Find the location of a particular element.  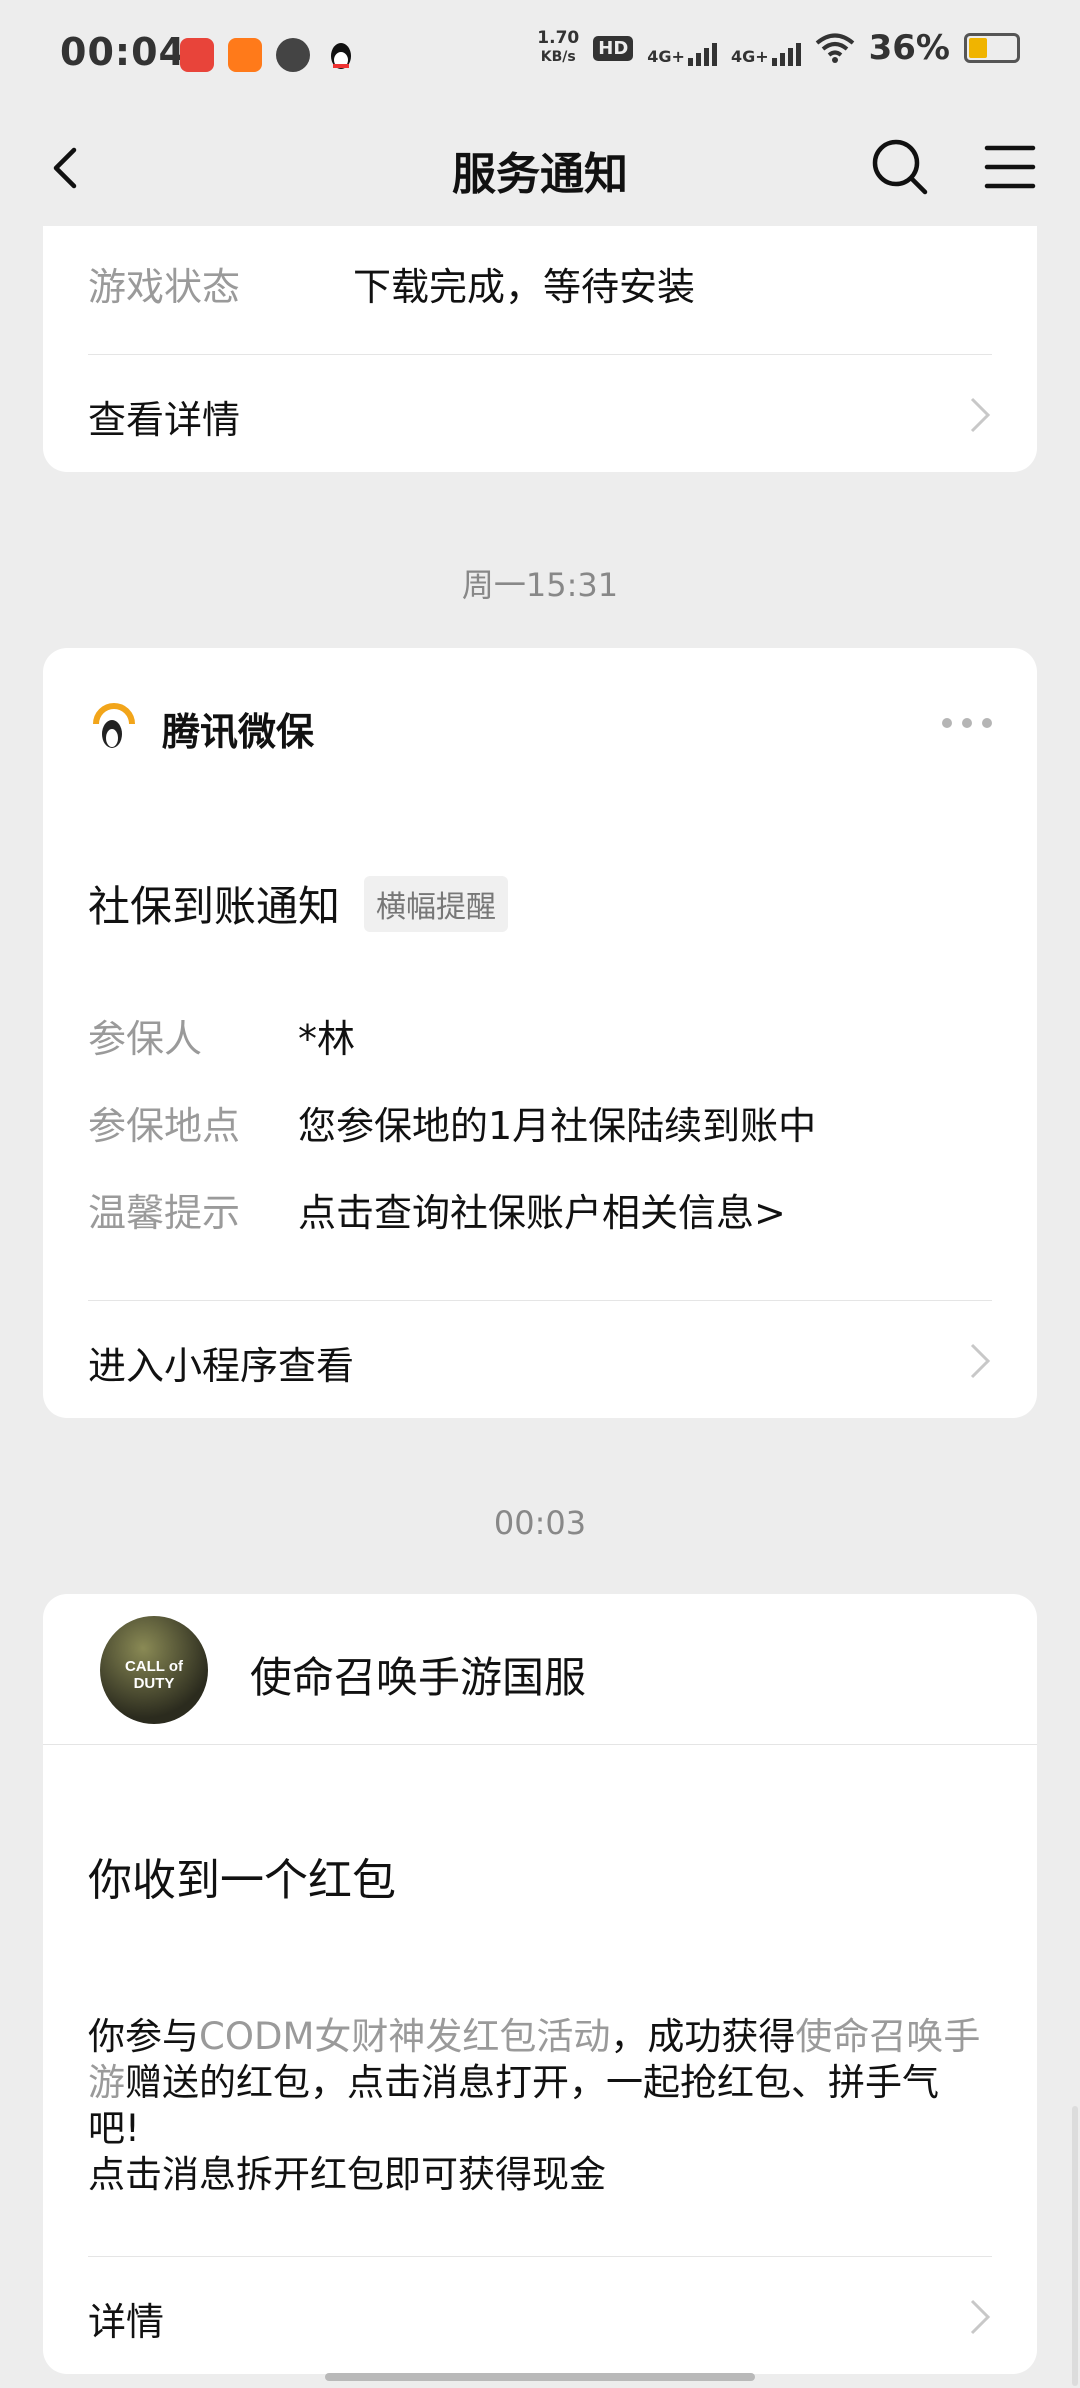

field-value: 下载完成，等待安装 is located at coordinates (524, 287).